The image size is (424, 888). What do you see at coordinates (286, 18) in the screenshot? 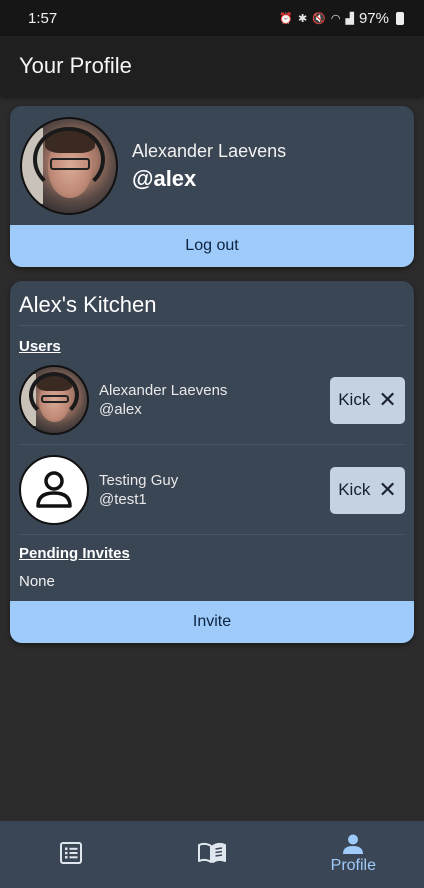
I see `alarm-icon: ⏰` at bounding box center [286, 18].